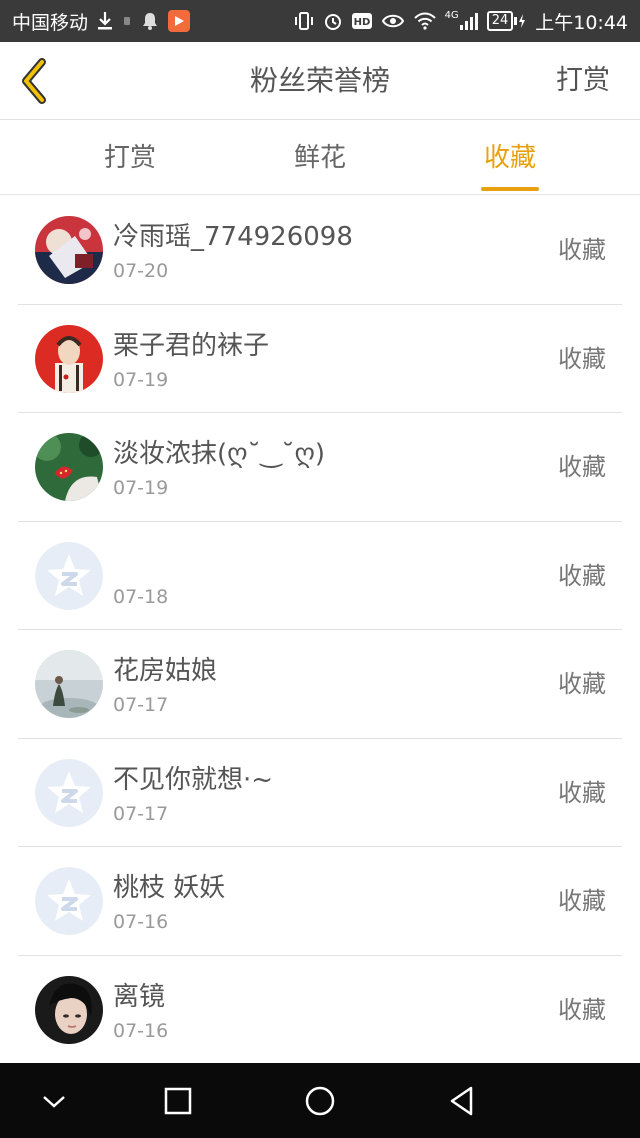  Describe the element at coordinates (583, 81) in the screenshot. I see `reward-button: 打赏` at that location.